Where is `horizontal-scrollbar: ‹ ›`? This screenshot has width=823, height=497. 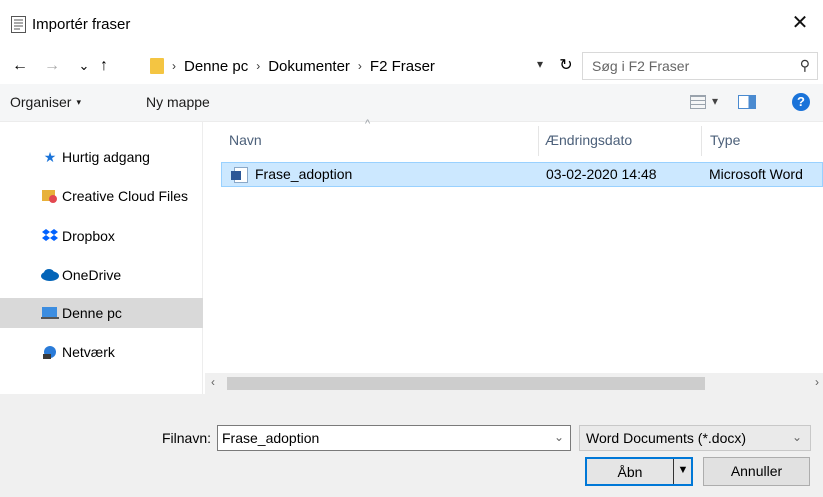
horizontal-scrollbar: ‹ › is located at coordinates (514, 383).